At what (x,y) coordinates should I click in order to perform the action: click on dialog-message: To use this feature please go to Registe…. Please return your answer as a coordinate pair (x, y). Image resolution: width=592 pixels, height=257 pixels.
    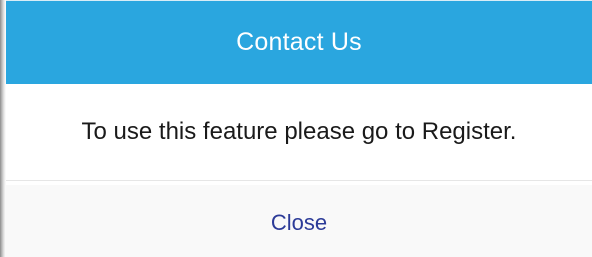
    Looking at the image, I should click on (299, 131).